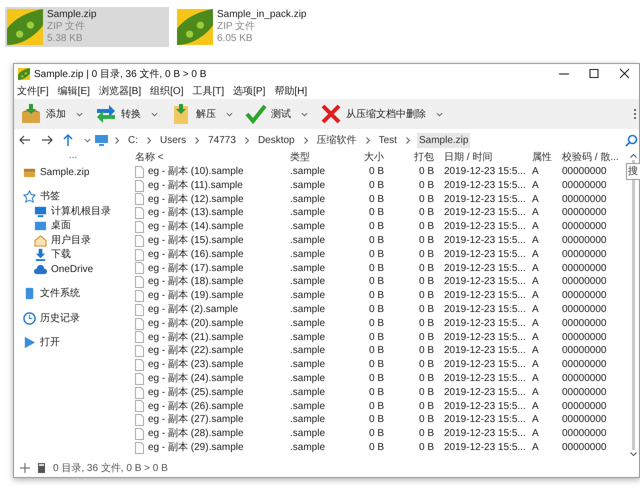 The height and width of the screenshot is (498, 640). What do you see at coordinates (413, 158) in the screenshot?
I see `column-header: 打包` at bounding box center [413, 158].